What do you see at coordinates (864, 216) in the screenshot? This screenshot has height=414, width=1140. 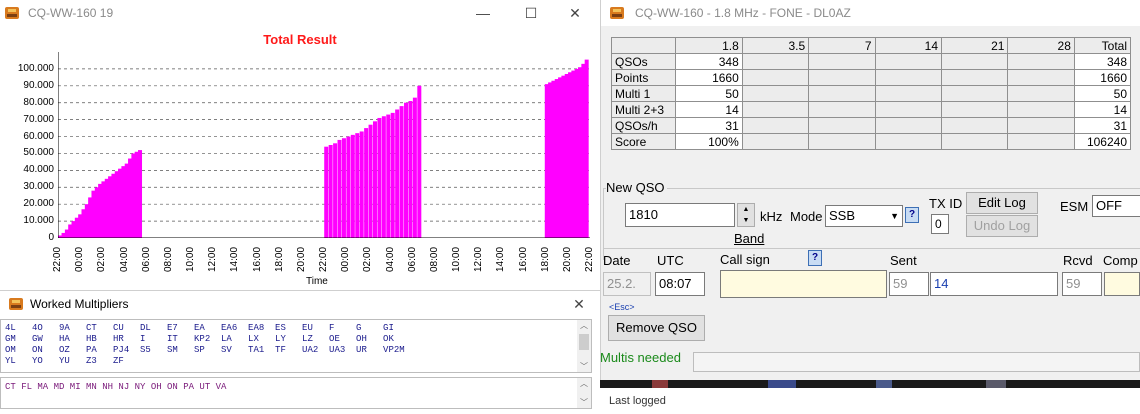 I see `mode-select: SSB ▼` at bounding box center [864, 216].